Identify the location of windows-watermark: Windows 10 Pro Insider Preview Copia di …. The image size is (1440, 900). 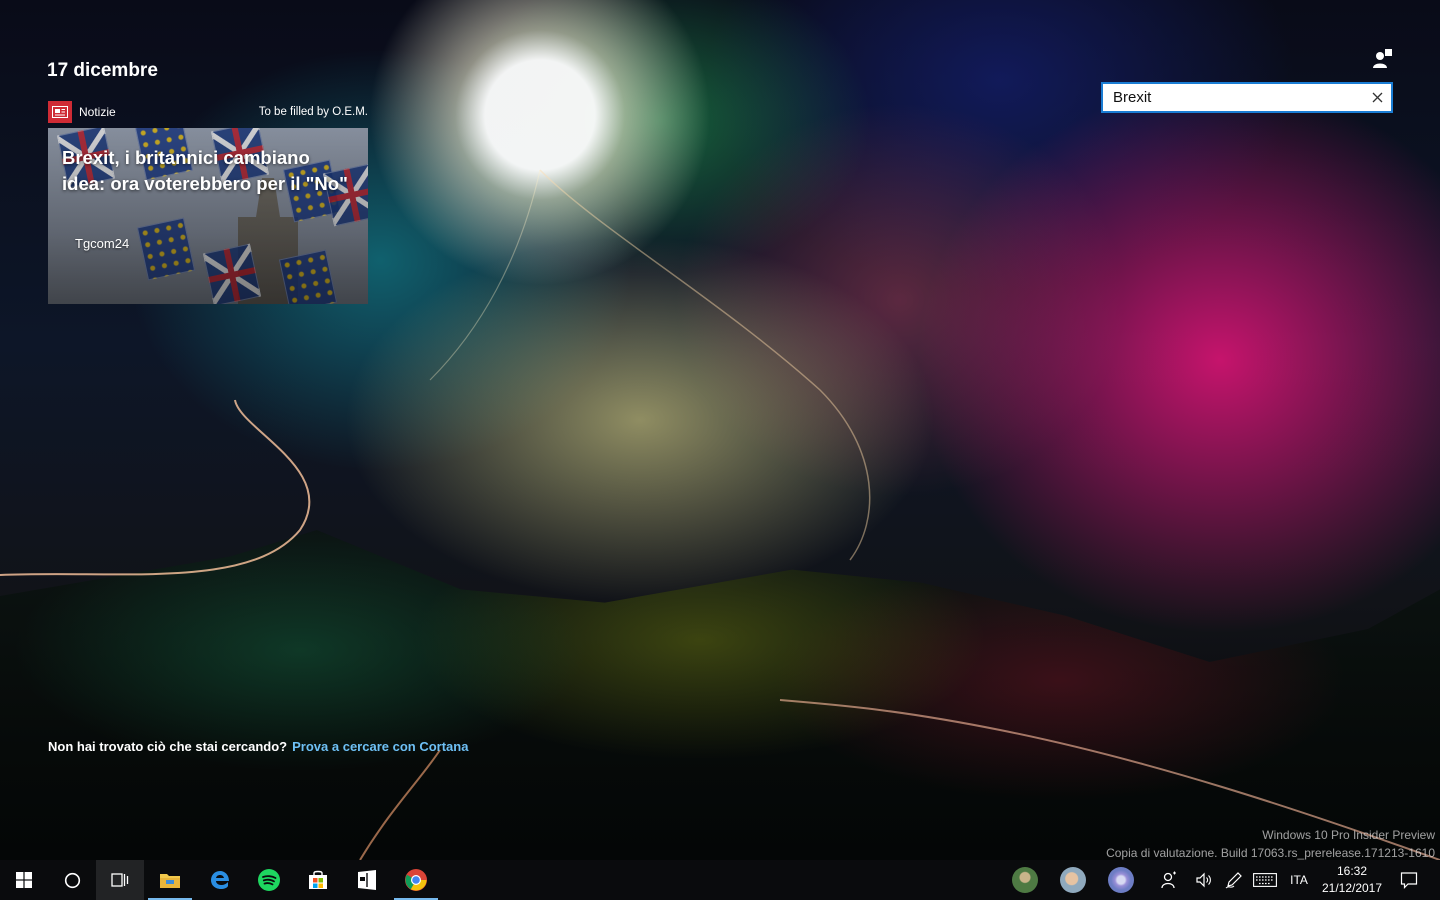
(1270, 844).